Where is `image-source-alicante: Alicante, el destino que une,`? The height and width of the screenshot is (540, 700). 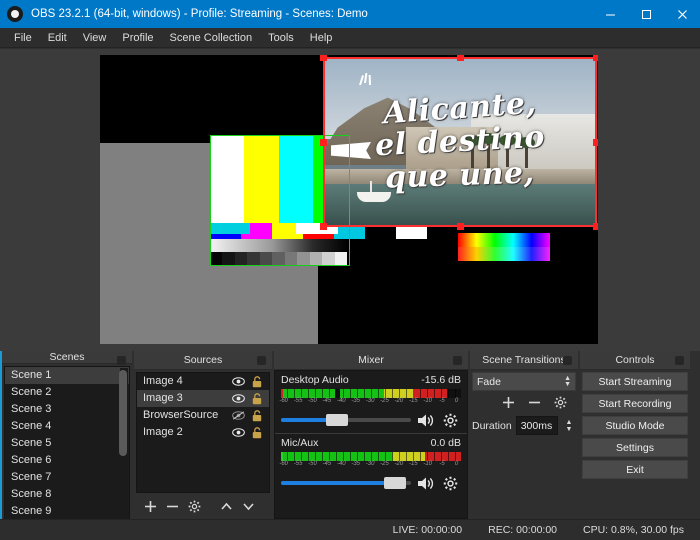 image-source-alicante: Alicante, el destino que une, is located at coordinates (460, 142).